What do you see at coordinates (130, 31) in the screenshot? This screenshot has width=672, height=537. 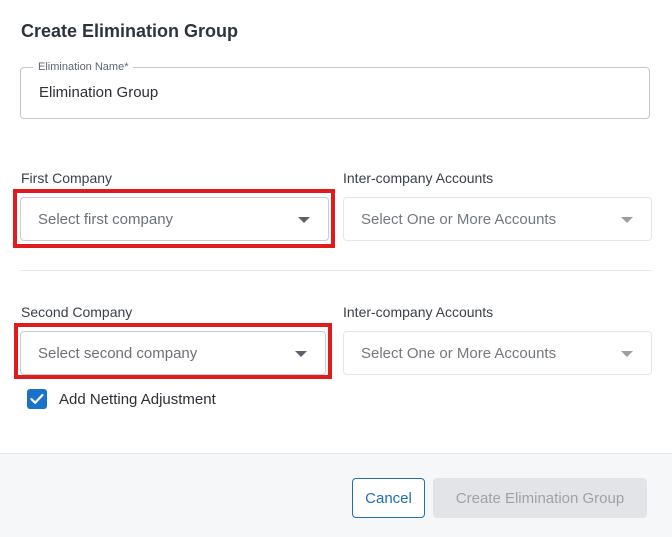 I see `dialog-title: Create Elimination Group` at bounding box center [130, 31].